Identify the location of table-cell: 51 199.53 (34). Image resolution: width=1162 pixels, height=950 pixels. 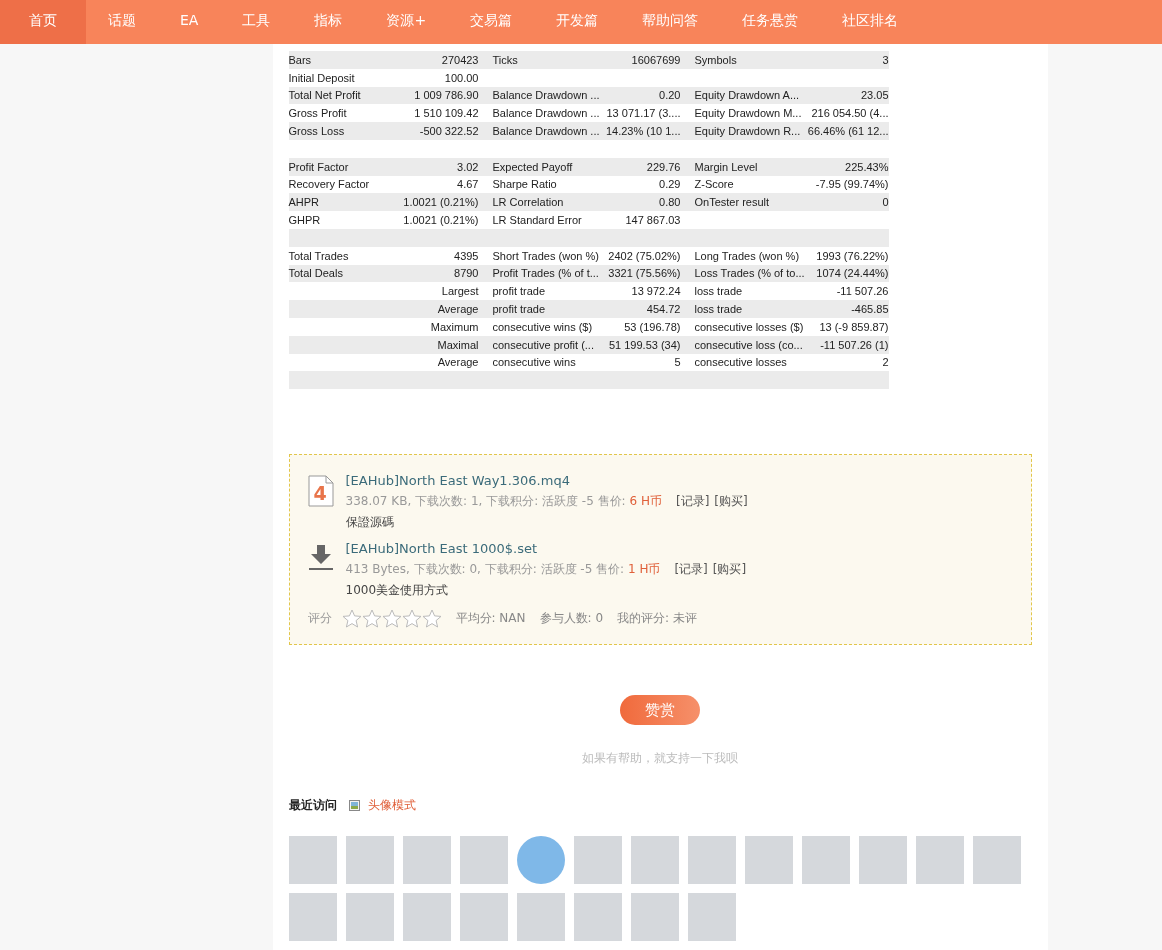
(644, 344).